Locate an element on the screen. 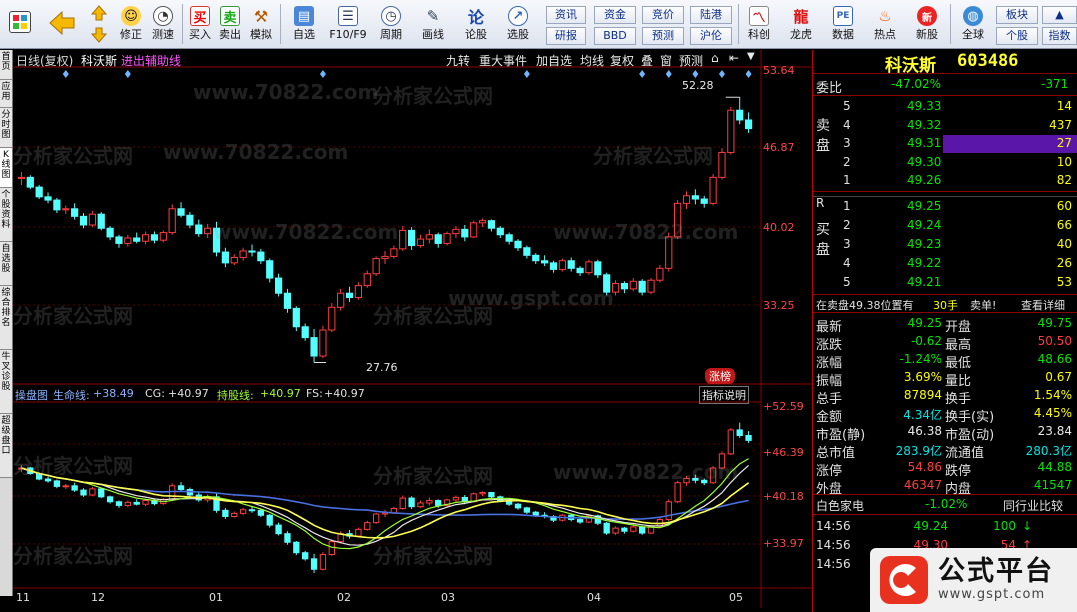 The width and height of the screenshot is (1077, 612). cg-label: CG: is located at coordinates (155, 393).